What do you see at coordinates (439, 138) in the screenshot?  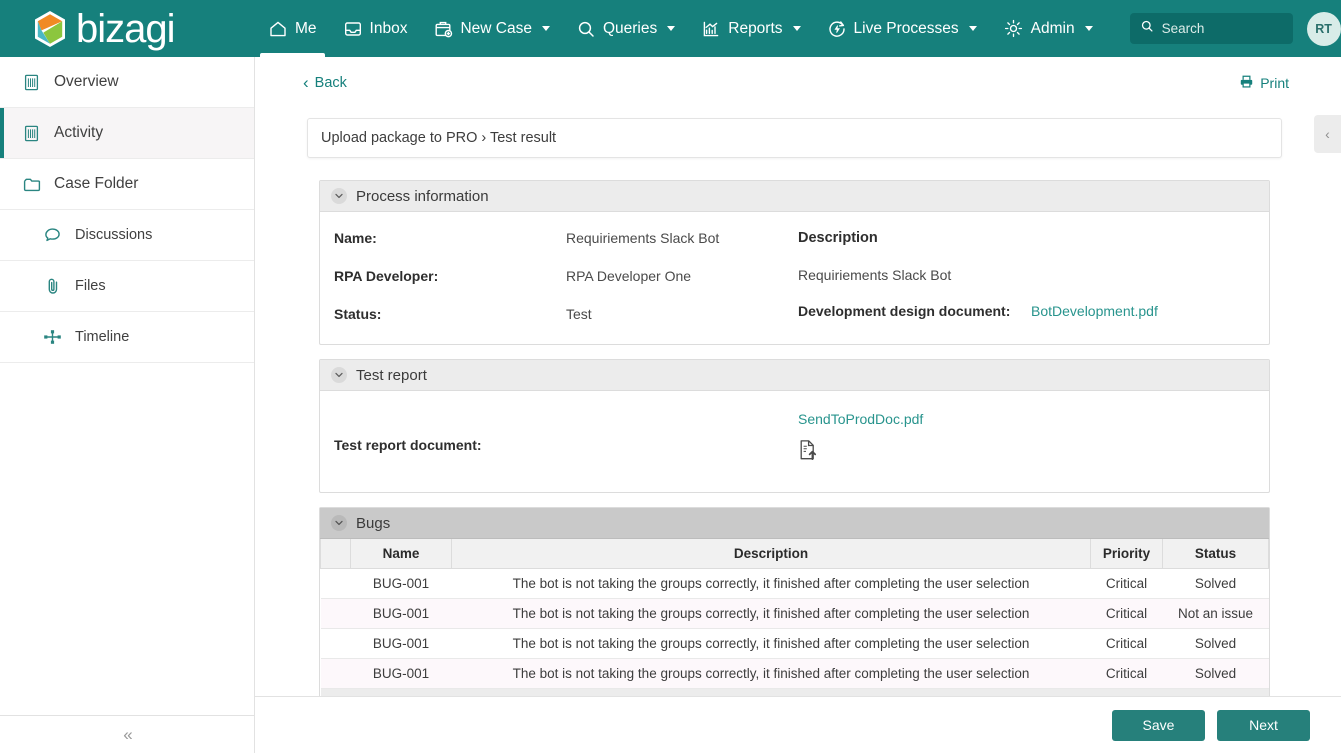 I see `breadcrumb-text: Upload package to PRO › Test result` at bounding box center [439, 138].